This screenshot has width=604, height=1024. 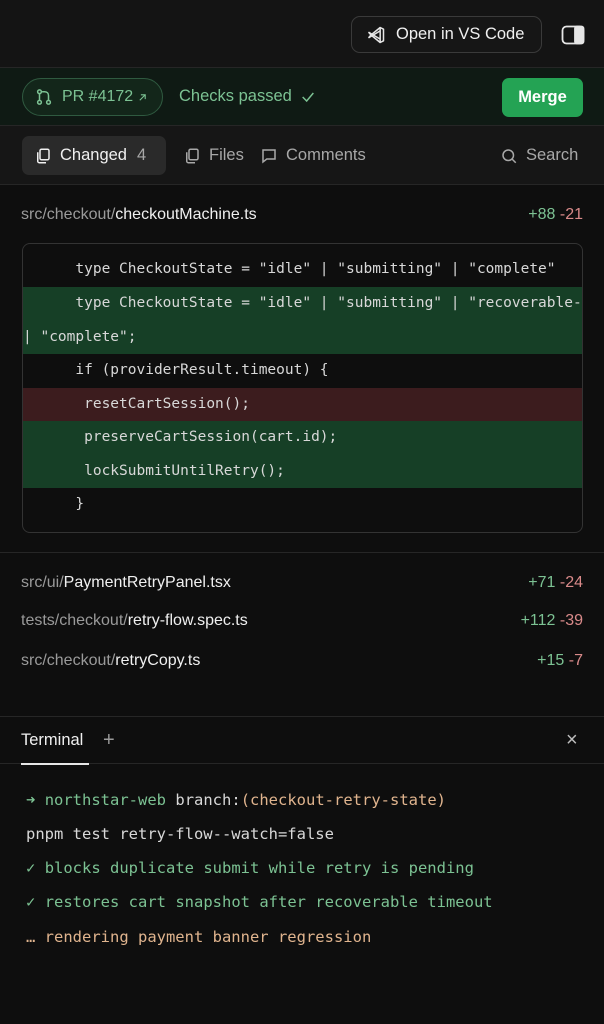 I want to click on search-button: Search, so click(x=539, y=155).